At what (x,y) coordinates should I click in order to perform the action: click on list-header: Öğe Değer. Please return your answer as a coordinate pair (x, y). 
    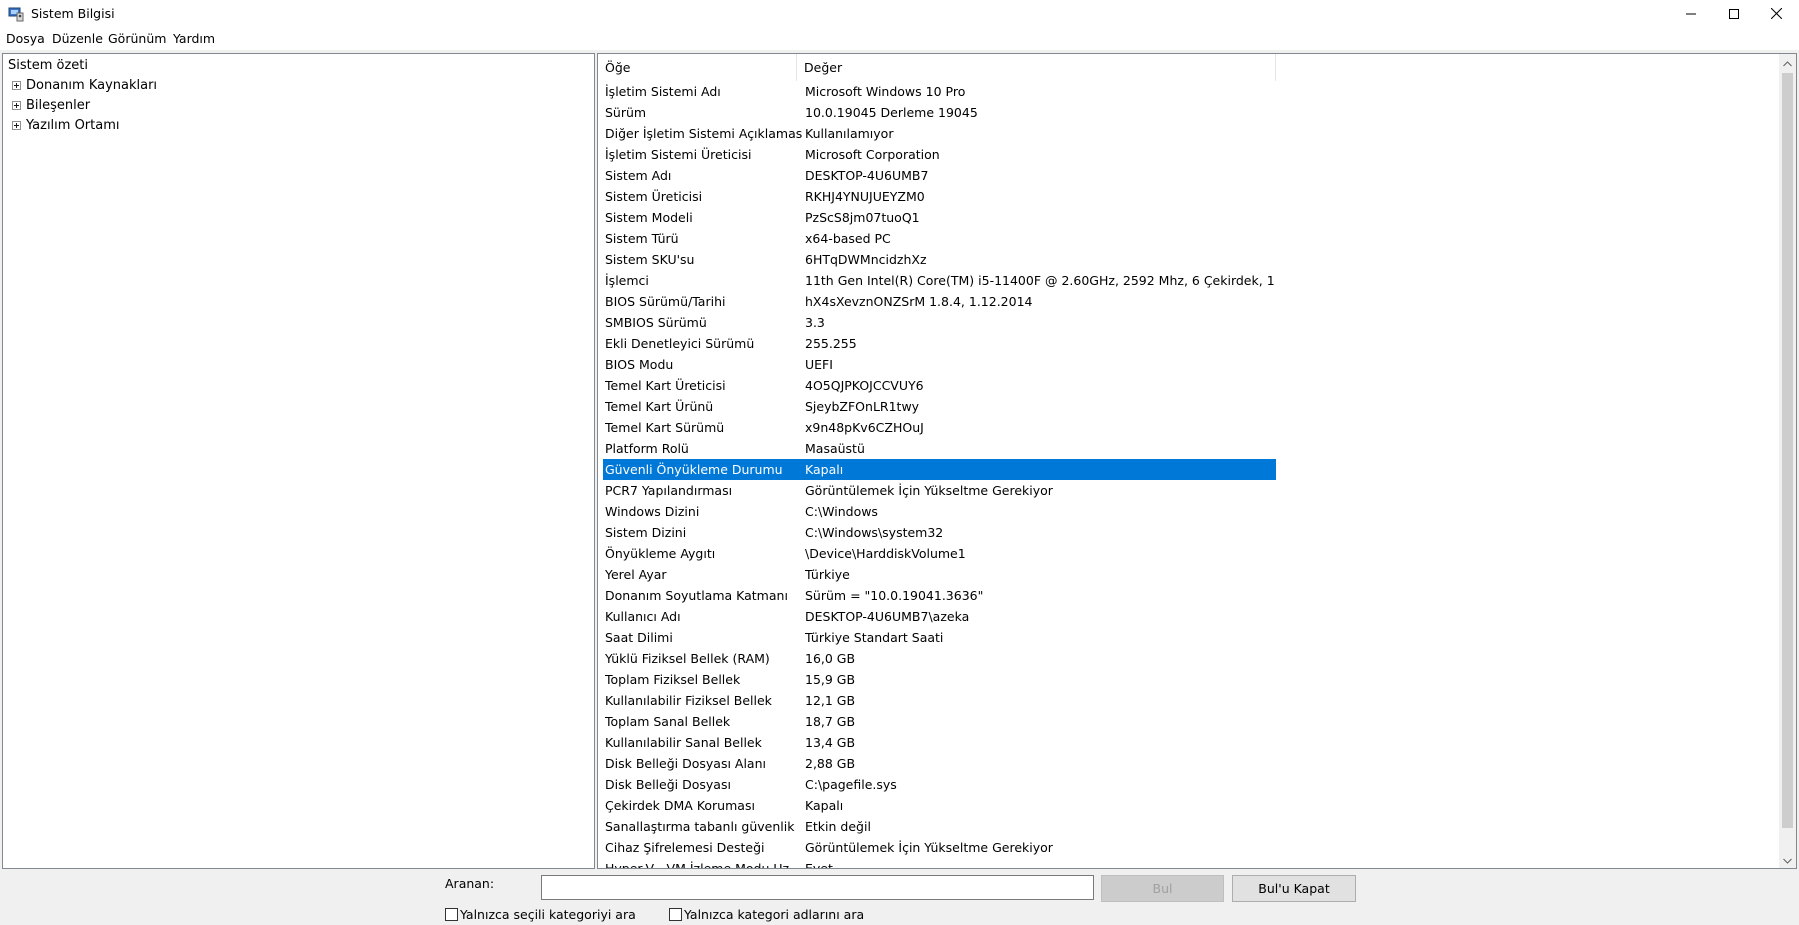
    Looking at the image, I should click on (937, 67).